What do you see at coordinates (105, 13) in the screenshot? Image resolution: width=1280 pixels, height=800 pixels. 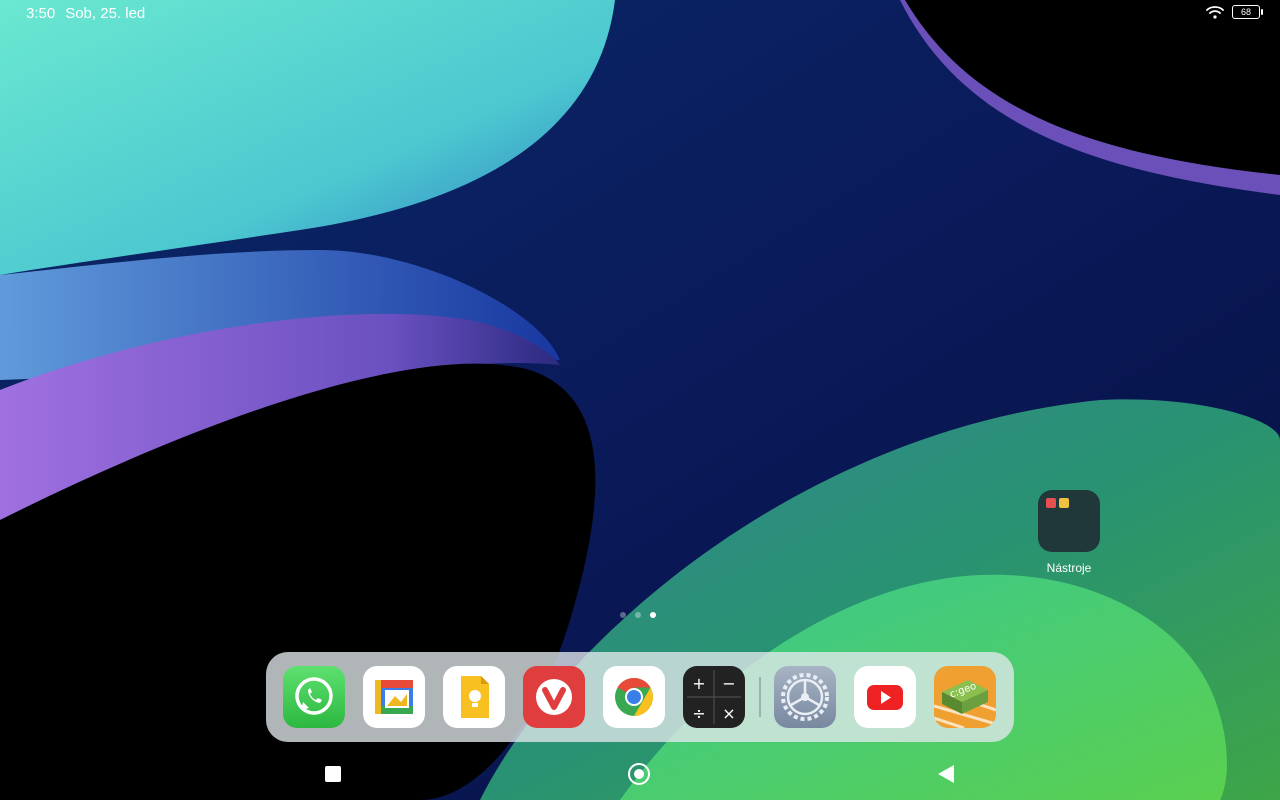 I see `date: Sob, 25. led` at bounding box center [105, 13].